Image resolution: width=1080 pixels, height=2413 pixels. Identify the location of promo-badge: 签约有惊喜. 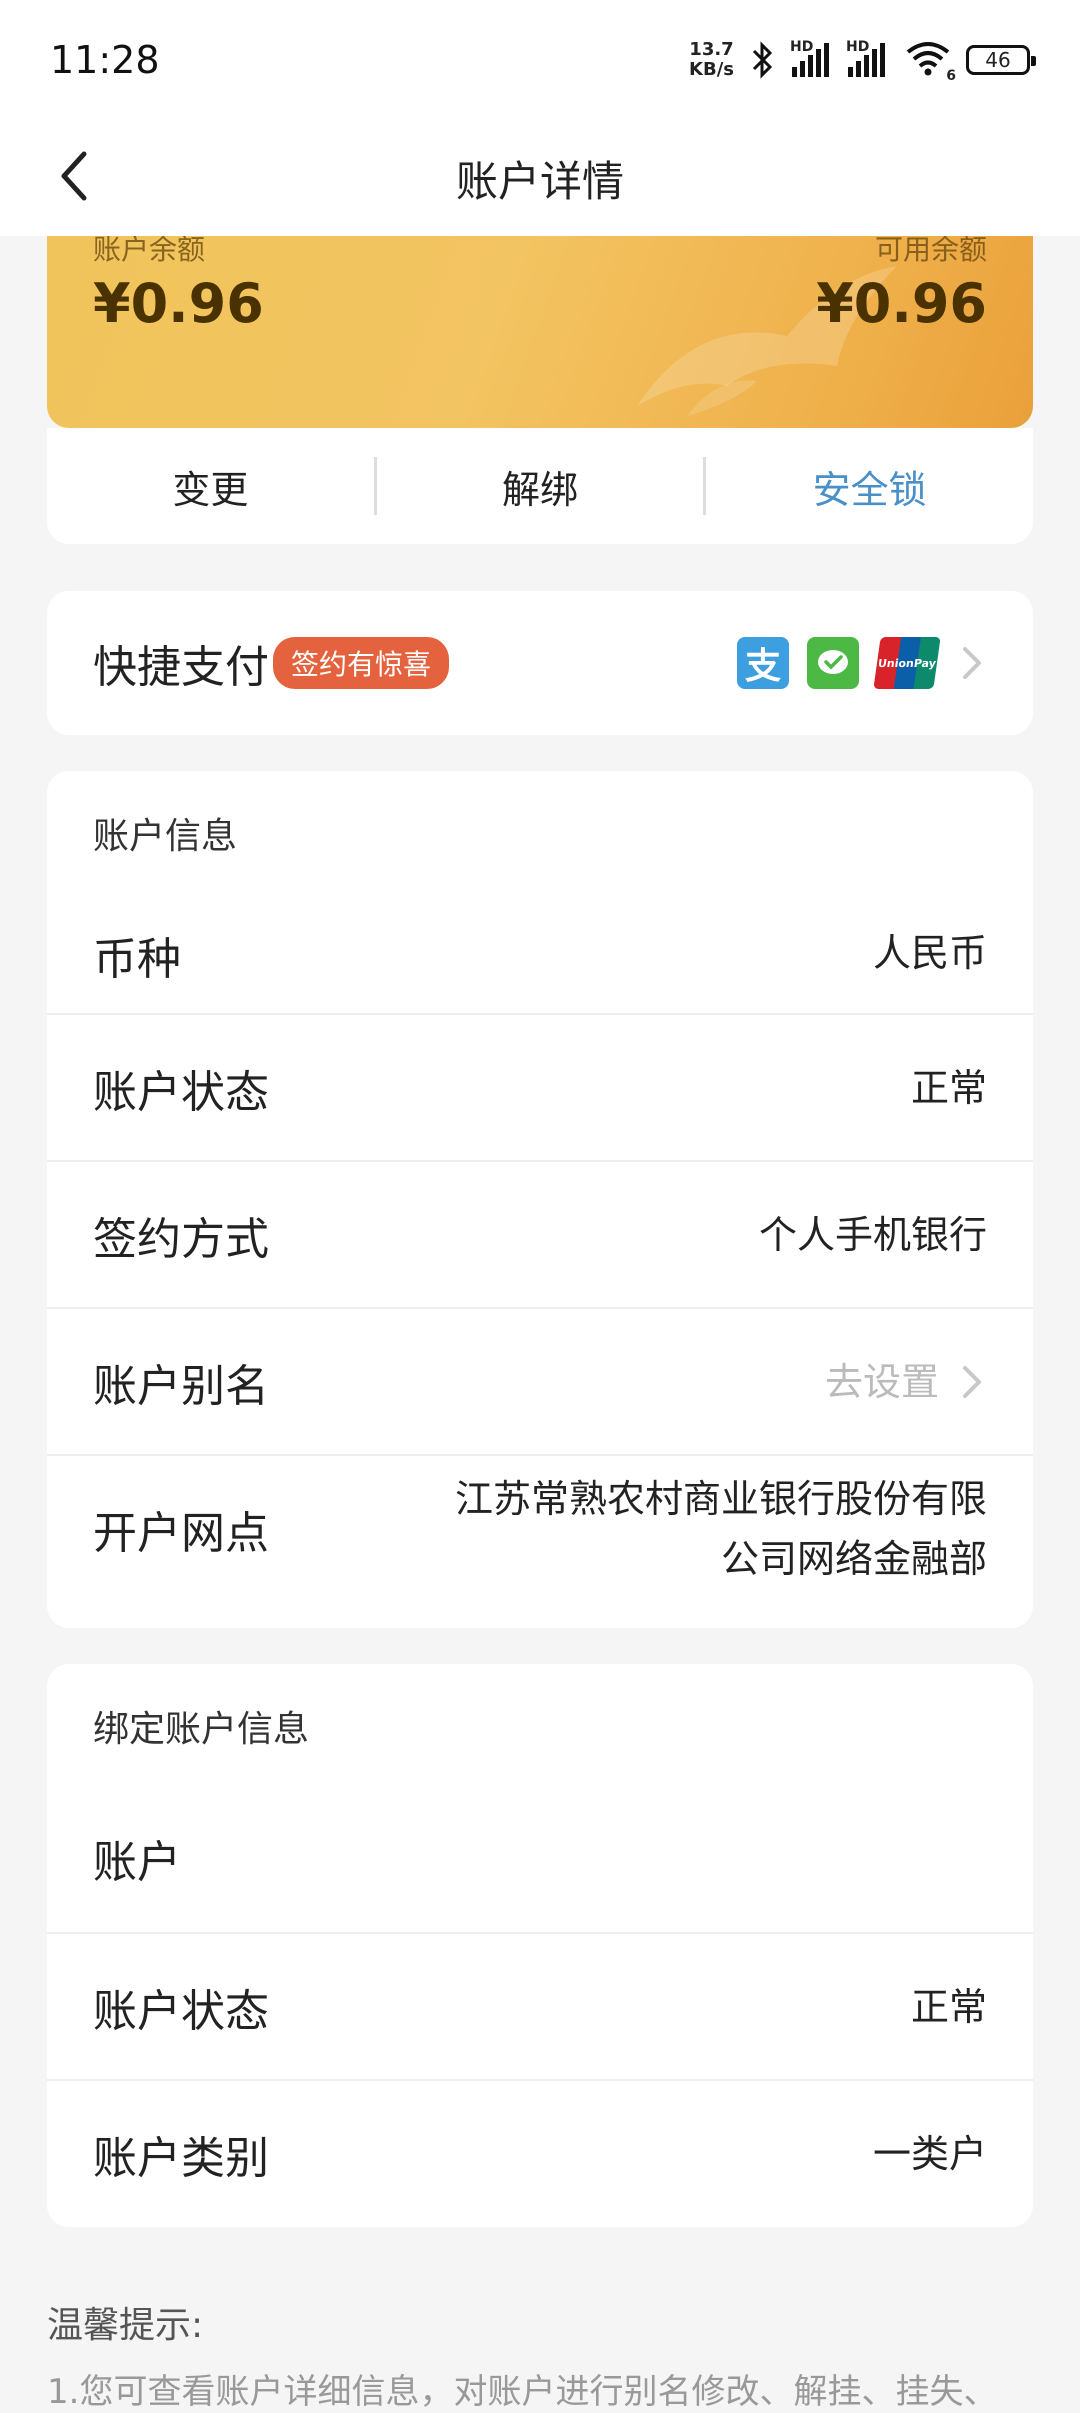
(361, 663).